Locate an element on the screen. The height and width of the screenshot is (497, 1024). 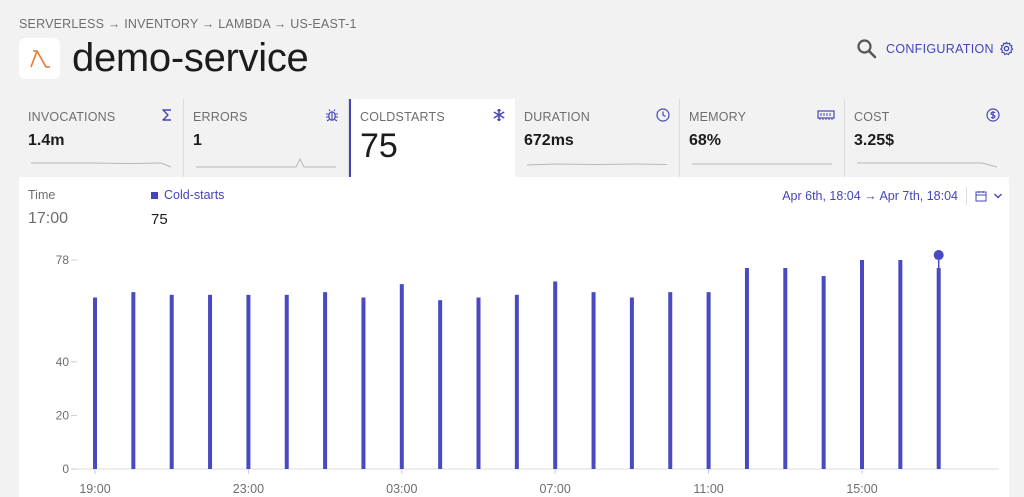
gear-icon is located at coordinates (1006, 48).